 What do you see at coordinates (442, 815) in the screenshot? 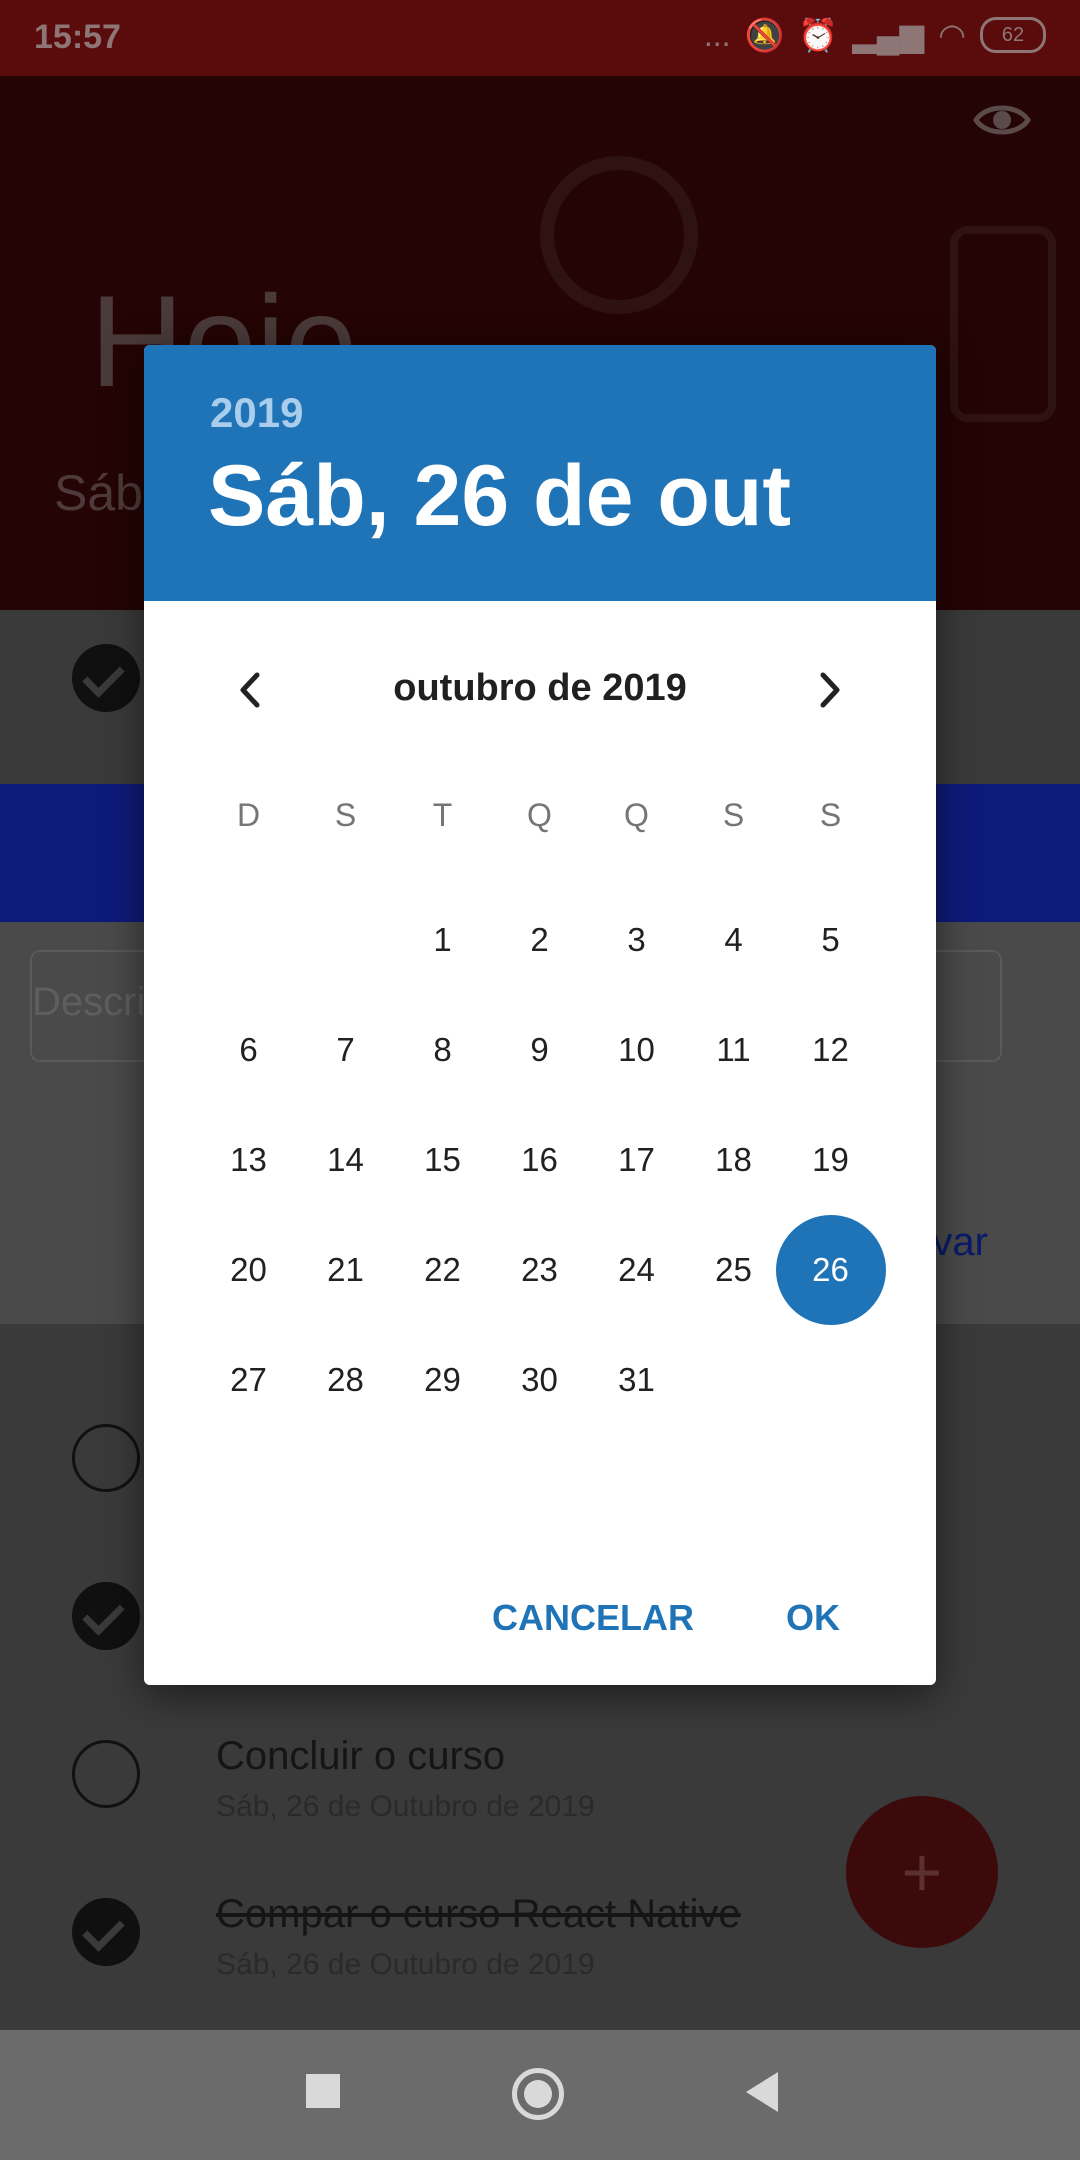
I see `weekday-label: T` at bounding box center [442, 815].